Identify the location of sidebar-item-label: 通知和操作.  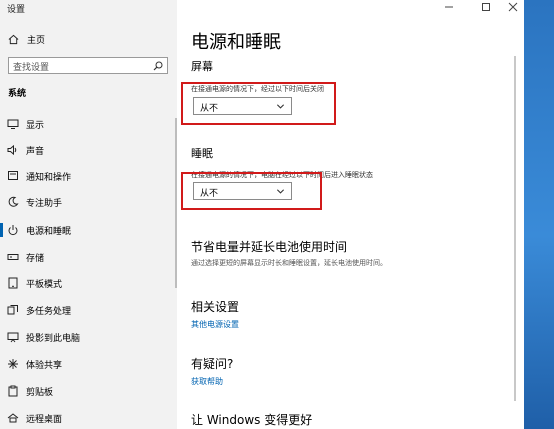
(49, 177).